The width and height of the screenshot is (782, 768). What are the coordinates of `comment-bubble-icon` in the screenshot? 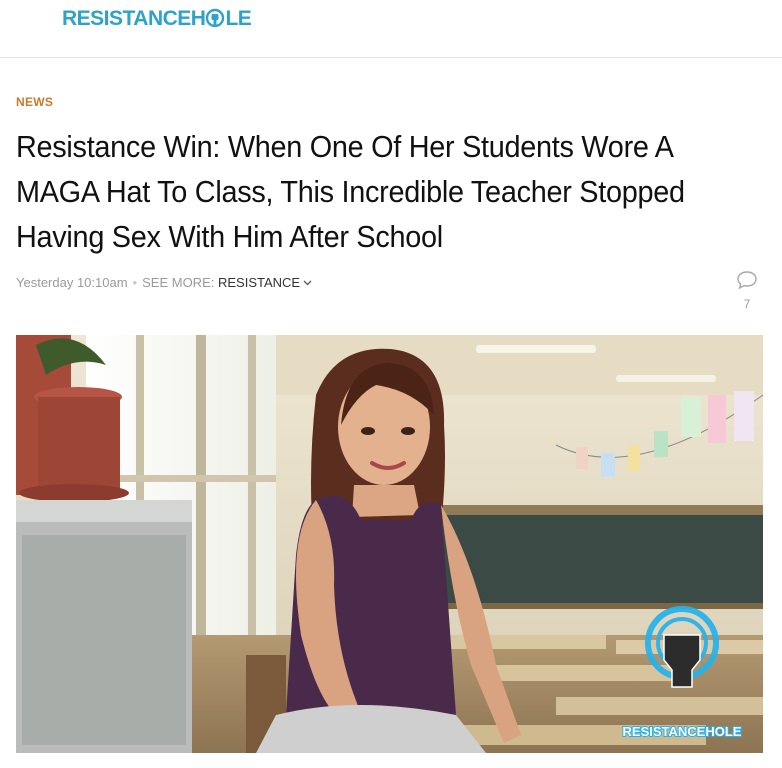 It's located at (747, 282).